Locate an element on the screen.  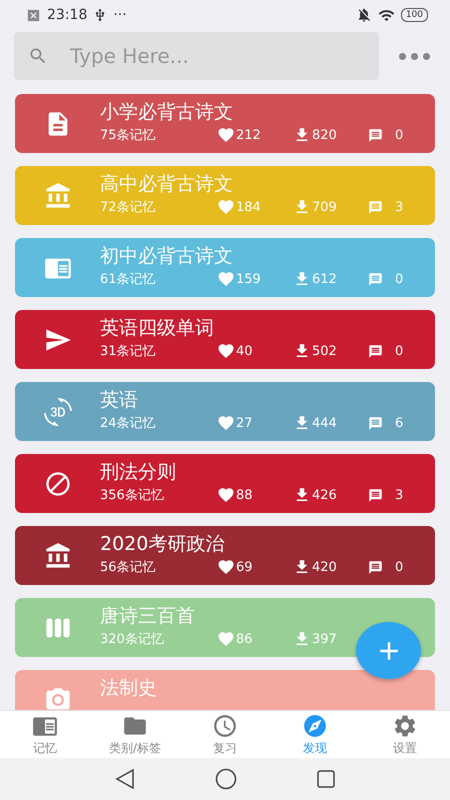
like-count: 88 is located at coordinates (244, 495).